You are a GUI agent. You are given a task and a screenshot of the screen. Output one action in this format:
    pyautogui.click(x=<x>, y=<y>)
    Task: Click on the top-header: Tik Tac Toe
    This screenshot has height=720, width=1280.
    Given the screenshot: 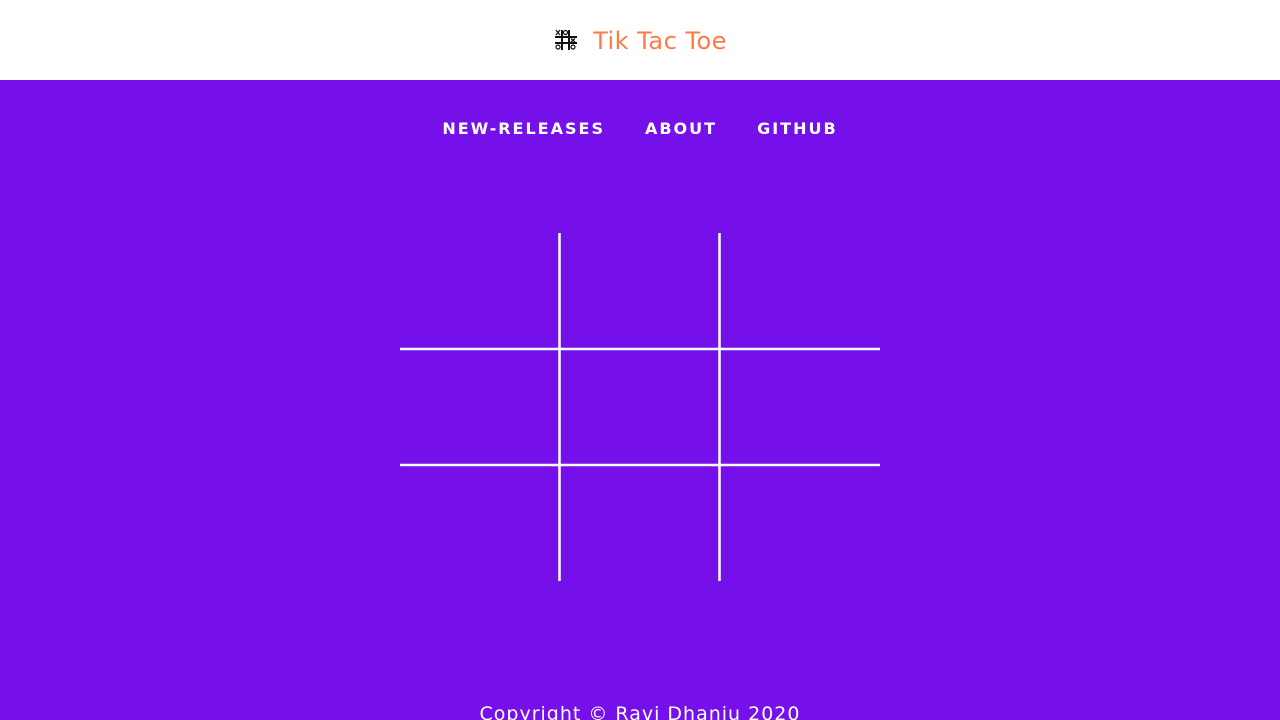 What is the action you would take?
    pyautogui.click(x=640, y=40)
    